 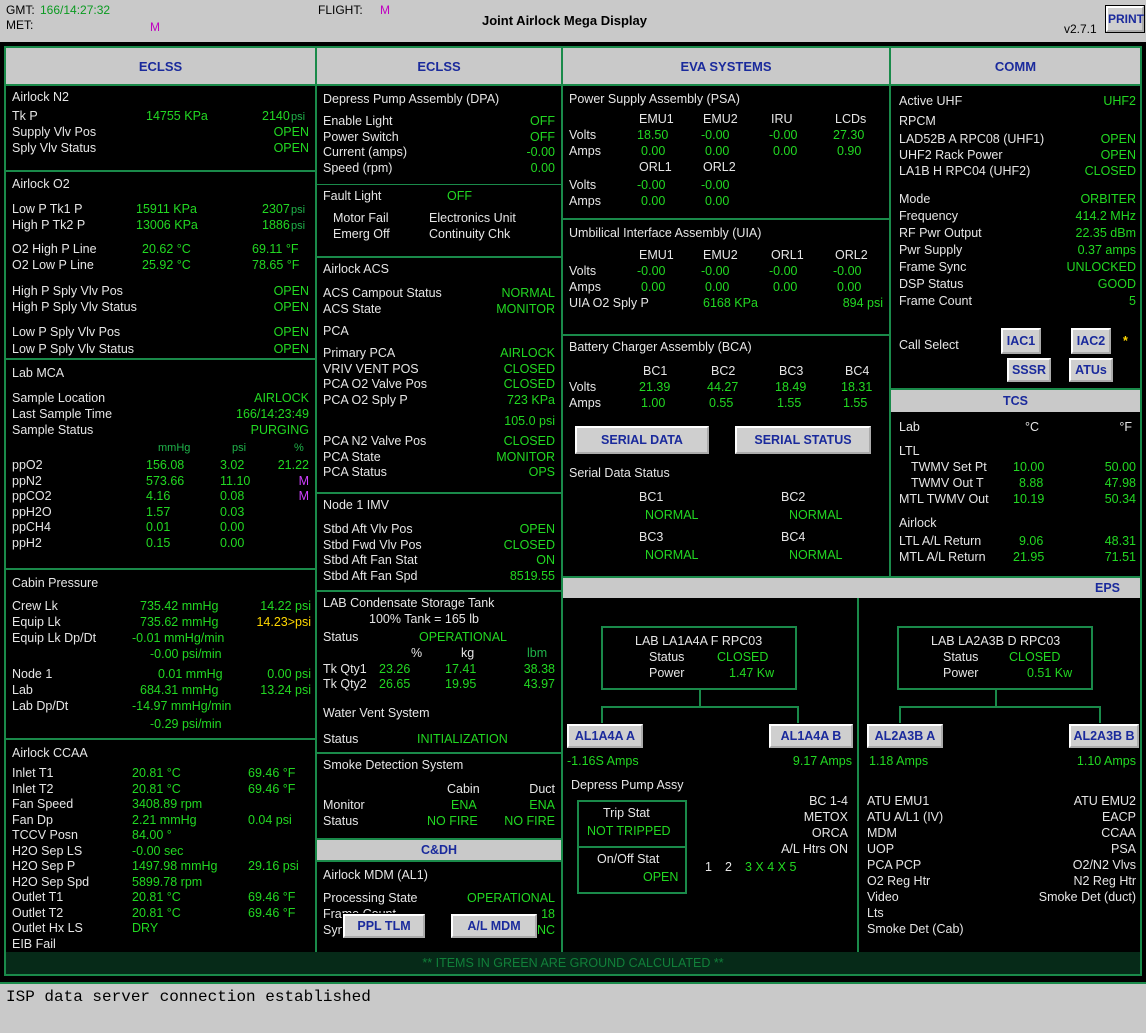 What do you see at coordinates (1091, 370) in the screenshot?
I see `atus-button: ATUs` at bounding box center [1091, 370].